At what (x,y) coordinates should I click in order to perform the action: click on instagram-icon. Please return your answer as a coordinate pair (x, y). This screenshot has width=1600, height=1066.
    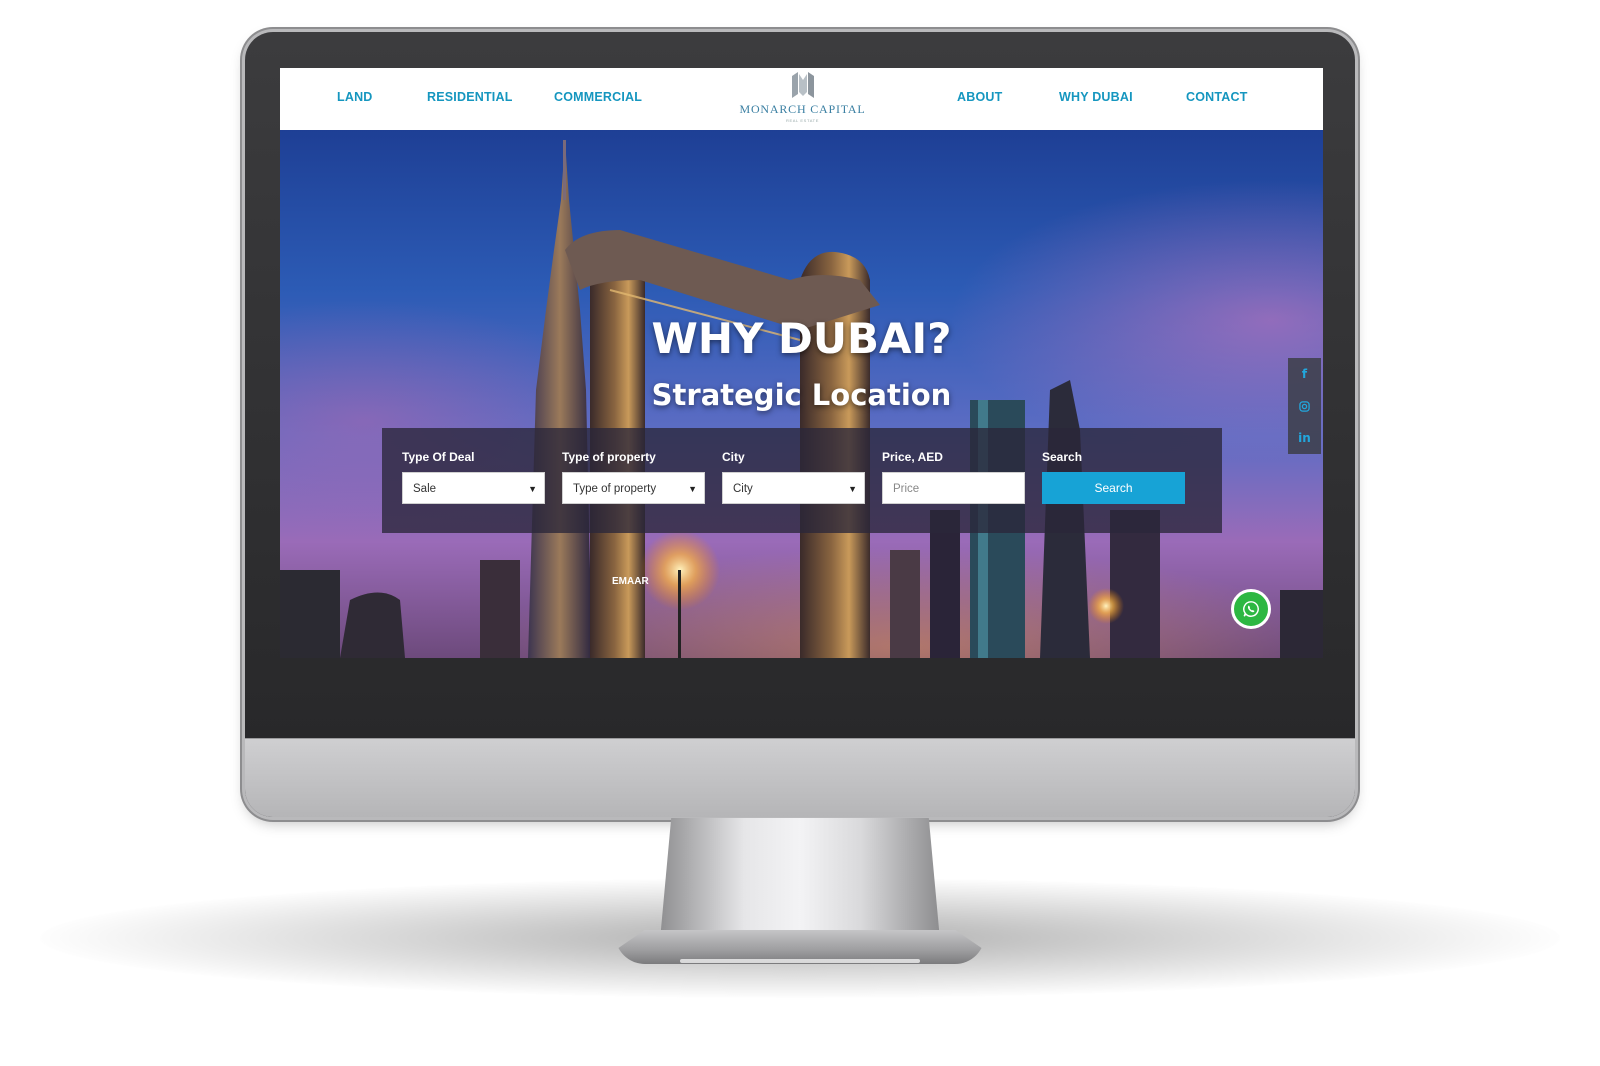
    Looking at the image, I should click on (1304, 406).